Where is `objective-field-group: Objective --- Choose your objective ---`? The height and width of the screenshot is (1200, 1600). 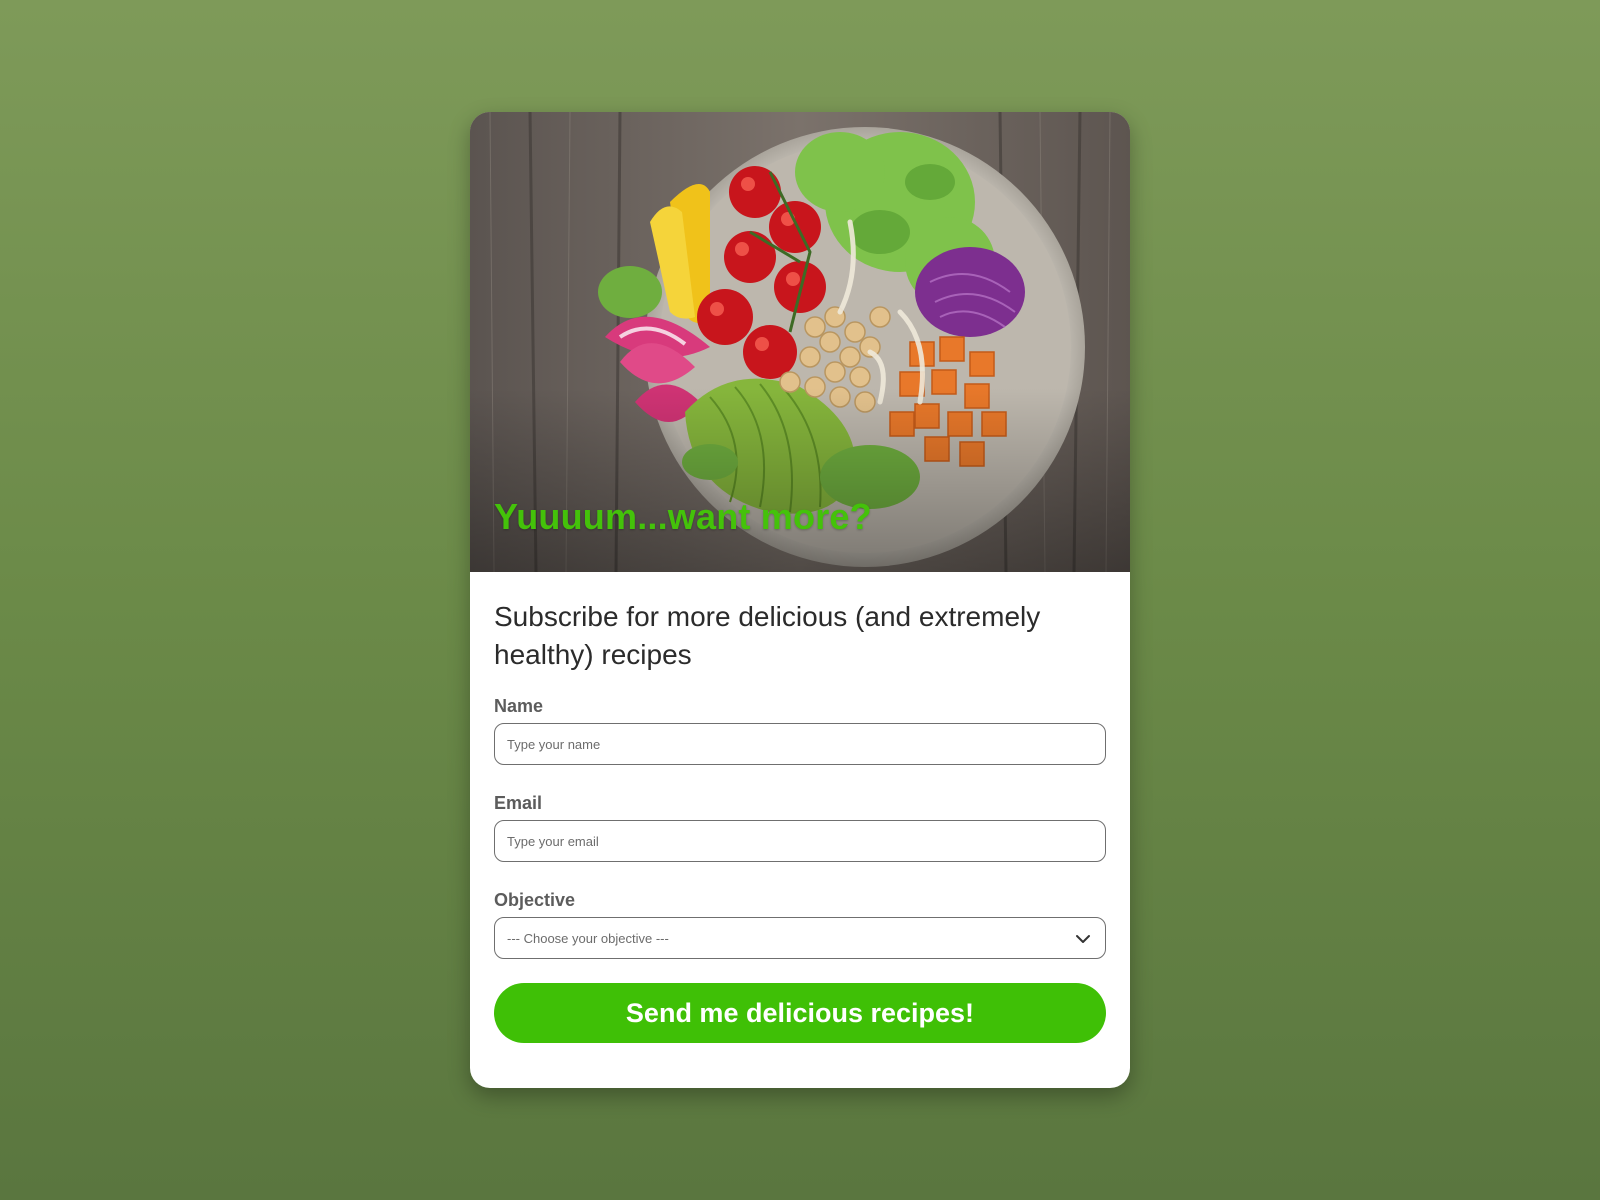
objective-field-group: Objective --- Choose your objective --- is located at coordinates (800, 924).